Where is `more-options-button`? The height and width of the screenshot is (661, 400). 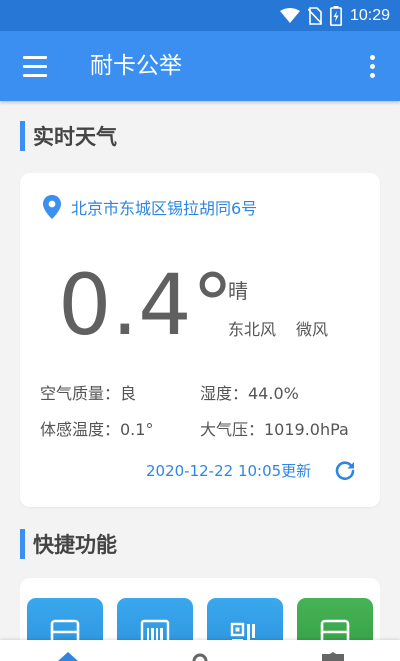 more-options-button is located at coordinates (372, 66).